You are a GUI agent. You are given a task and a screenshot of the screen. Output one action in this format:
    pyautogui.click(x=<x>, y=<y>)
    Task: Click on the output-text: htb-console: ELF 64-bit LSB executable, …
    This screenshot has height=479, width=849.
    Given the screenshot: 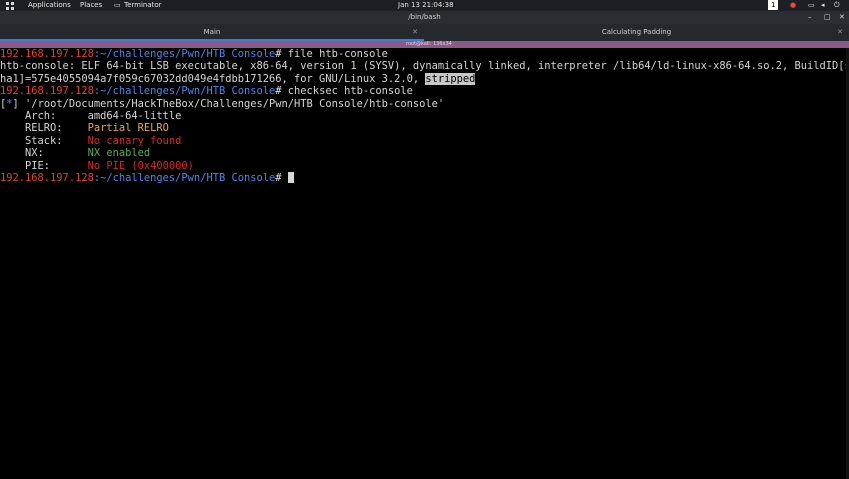 What is the action you would take?
    pyautogui.click(x=424, y=66)
    